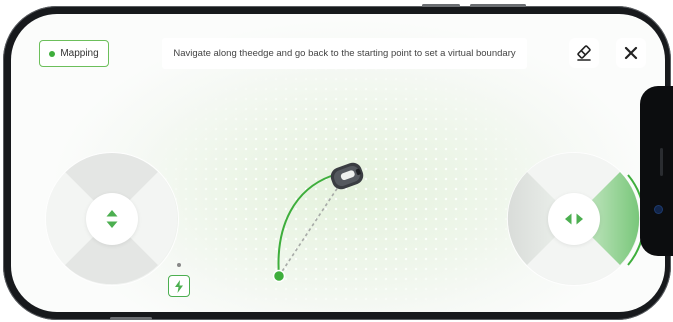 The height and width of the screenshot is (322, 673). I want to click on up-down-arrows-icon, so click(112, 219).